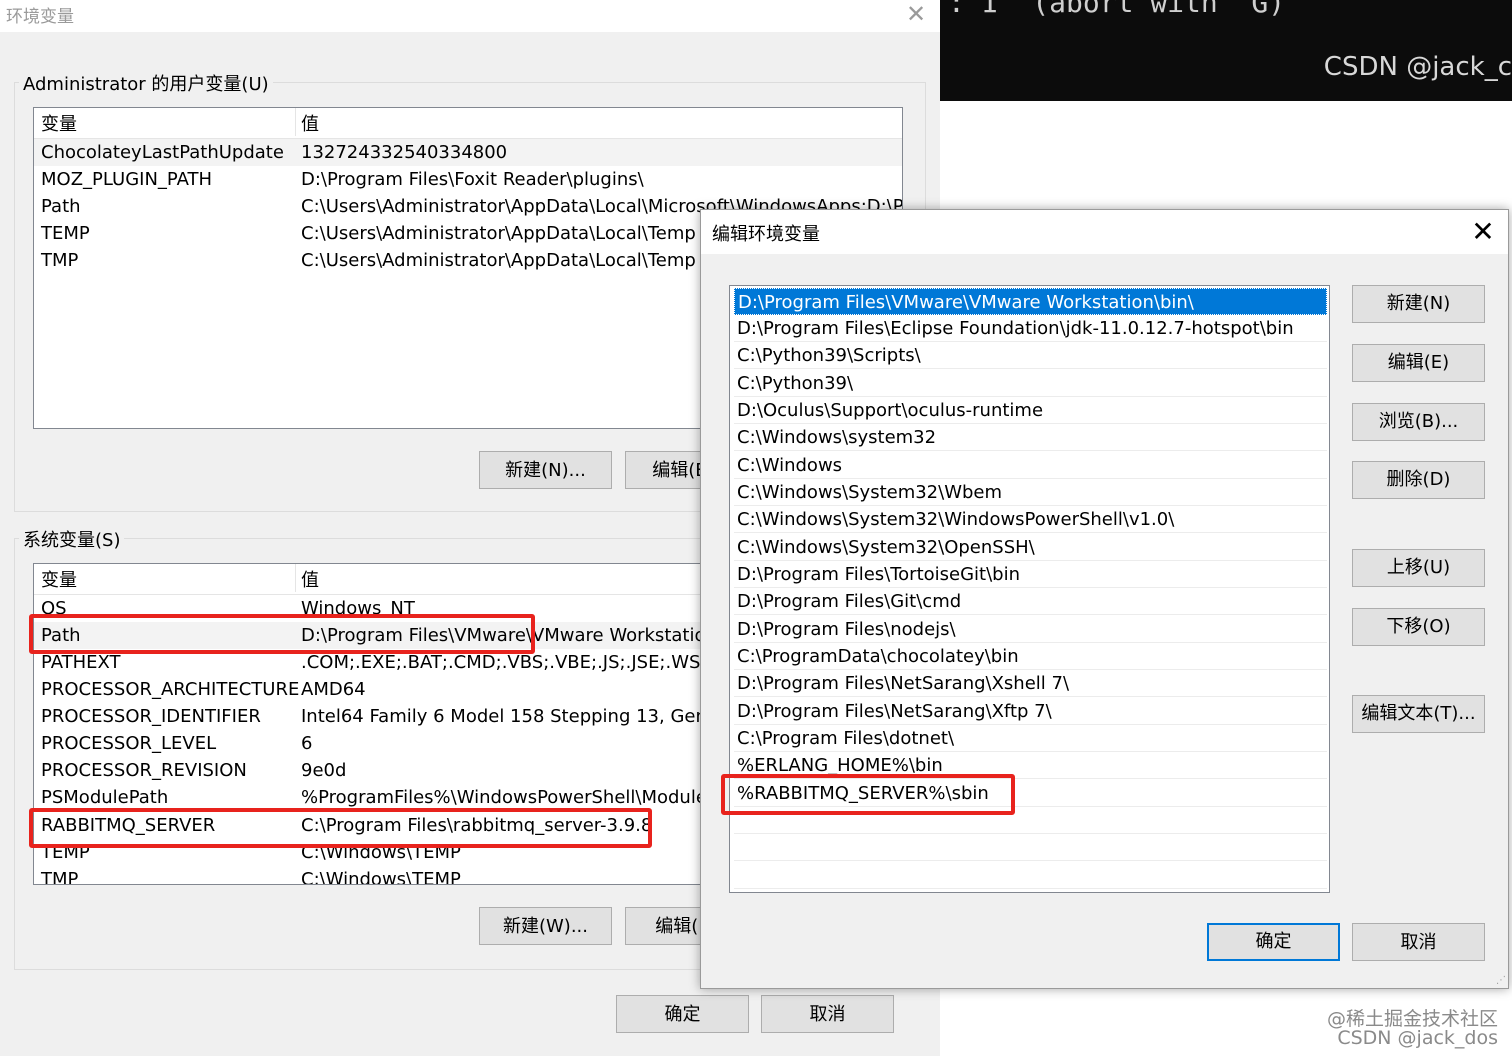 The height and width of the screenshot is (1056, 1512). Describe the element at coordinates (105, 797) in the screenshot. I see `var-name: PSModulePath` at that location.